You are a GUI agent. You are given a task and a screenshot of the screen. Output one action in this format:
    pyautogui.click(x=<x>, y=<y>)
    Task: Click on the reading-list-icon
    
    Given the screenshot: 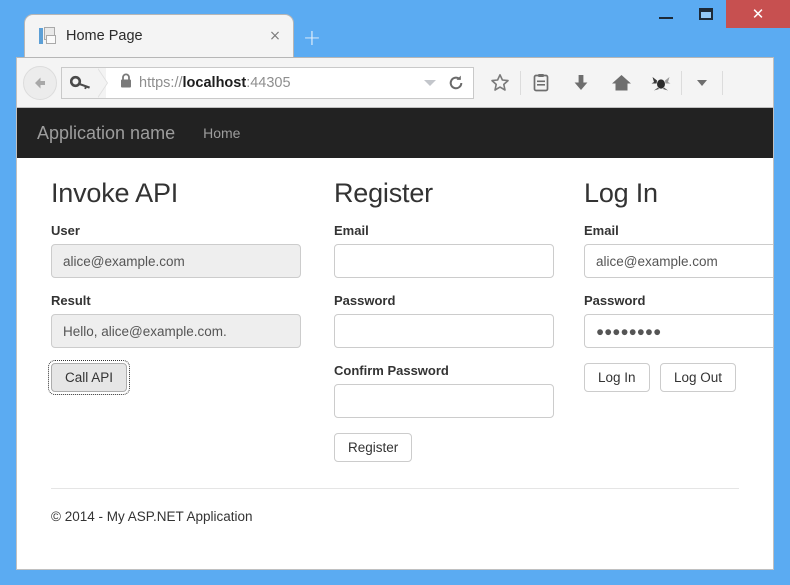 What is the action you would take?
    pyautogui.click(x=541, y=82)
    